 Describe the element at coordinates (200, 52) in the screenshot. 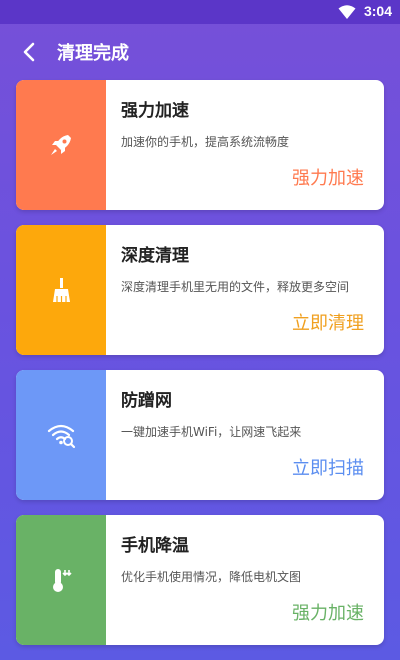

I see `app-bar: 清理完成` at that location.